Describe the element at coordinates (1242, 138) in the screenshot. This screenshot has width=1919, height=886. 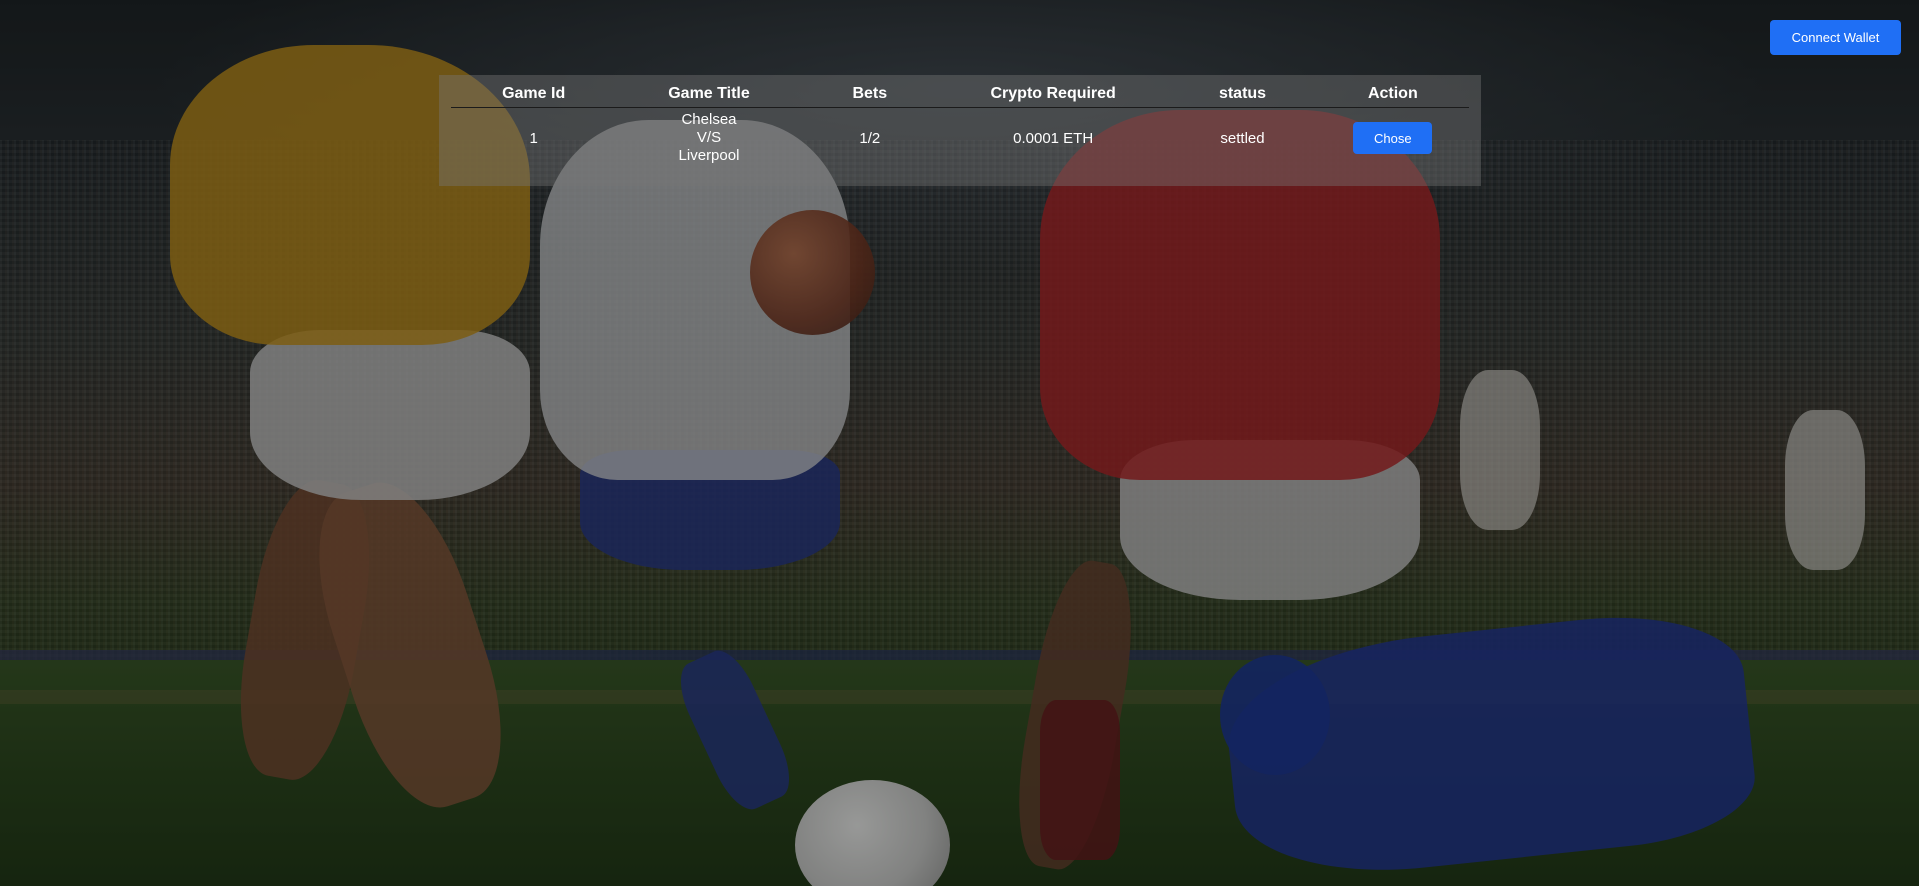
I see `cell-status: settled` at that location.